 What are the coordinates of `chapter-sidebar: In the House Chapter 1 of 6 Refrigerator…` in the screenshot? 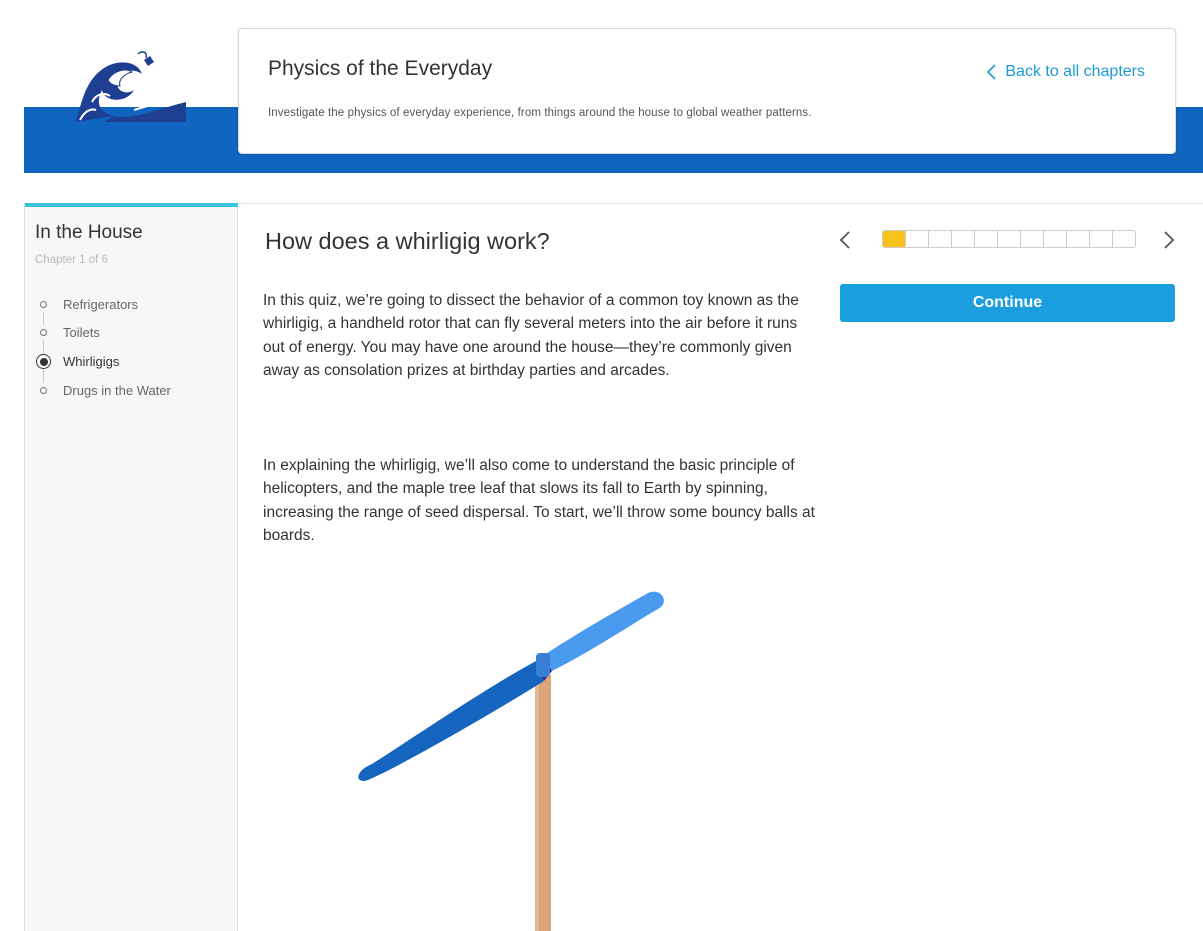 It's located at (131, 567).